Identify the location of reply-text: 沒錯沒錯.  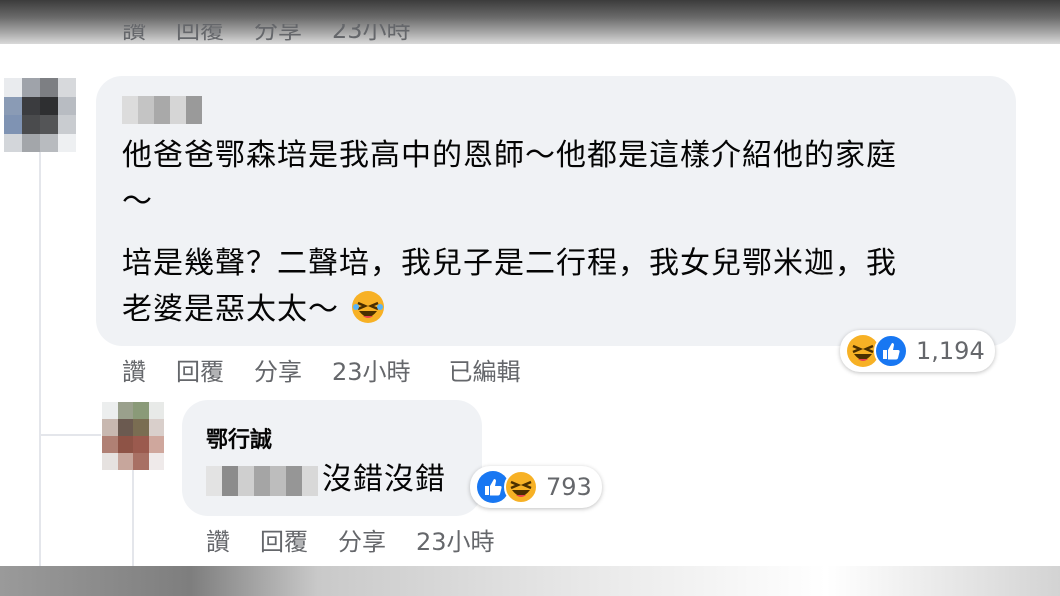
(384, 479).